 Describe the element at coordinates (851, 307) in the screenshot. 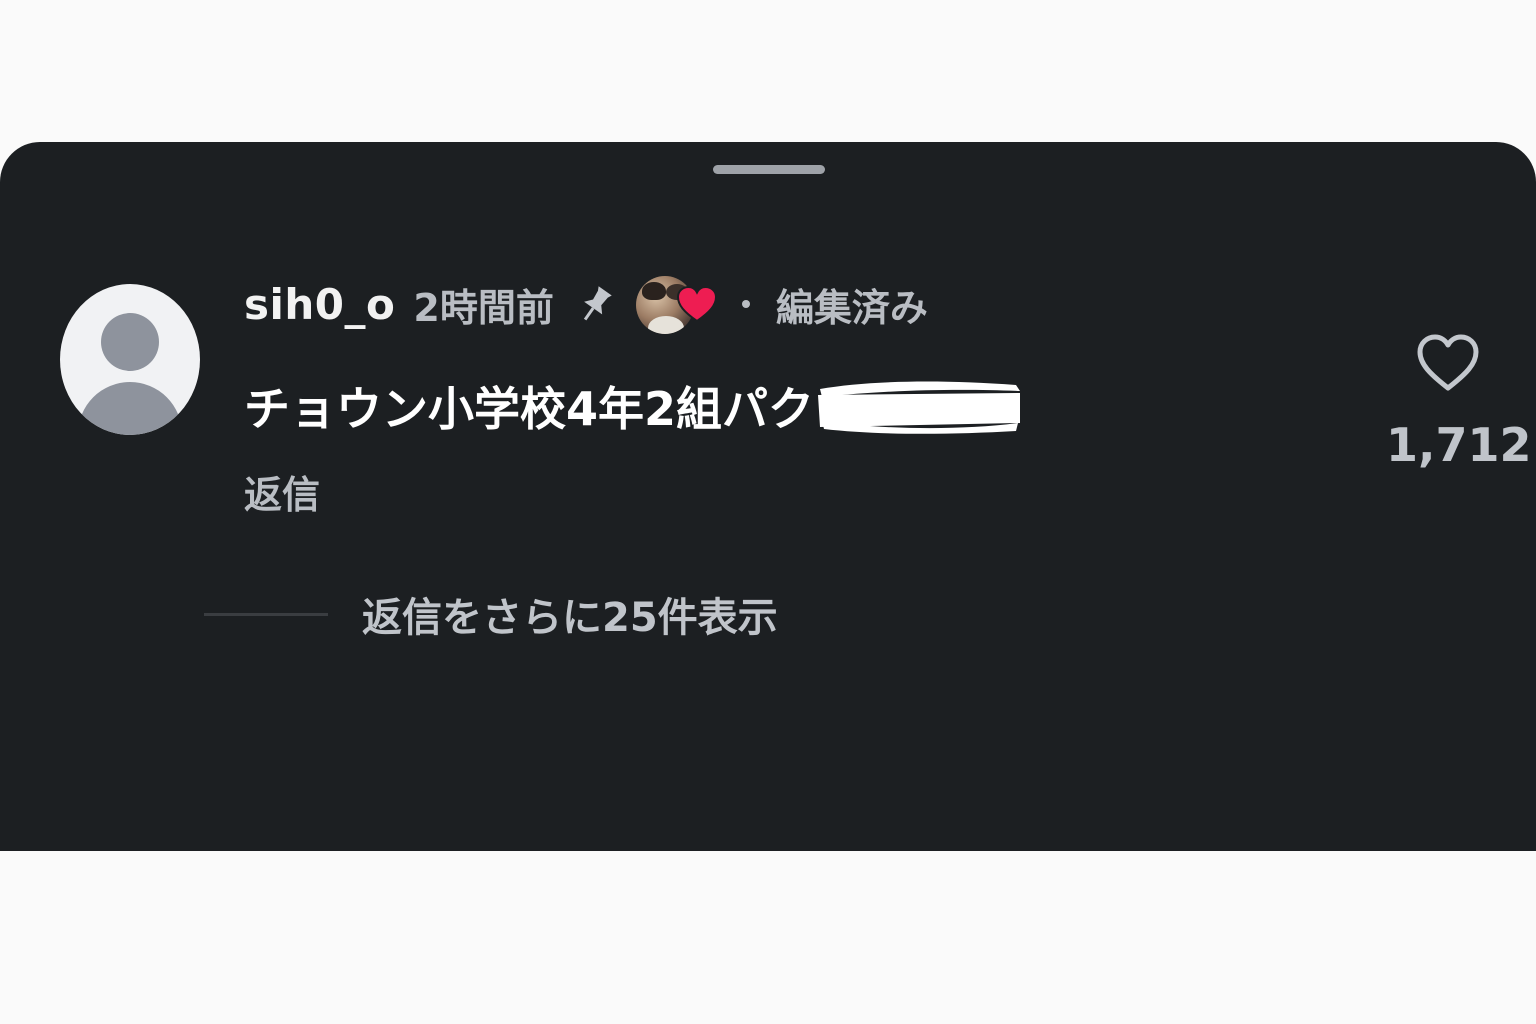

I see `edited-label: 編集済み` at that location.